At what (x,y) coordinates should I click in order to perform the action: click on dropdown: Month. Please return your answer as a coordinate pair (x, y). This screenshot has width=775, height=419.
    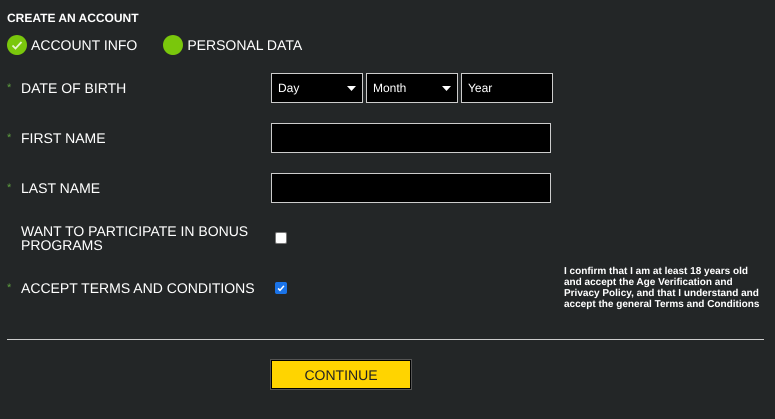
    Looking at the image, I should click on (412, 88).